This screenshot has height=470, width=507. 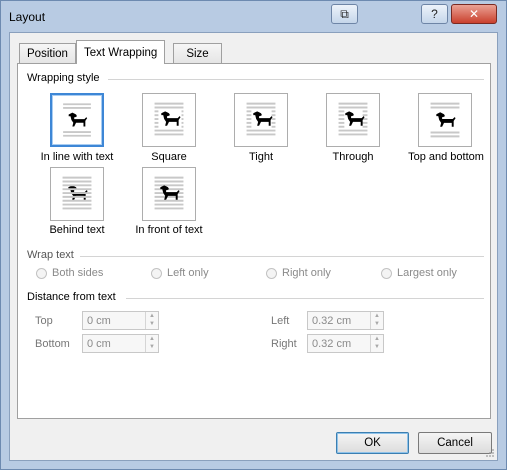 I want to click on right-distance-spinner: 0.32 cm ▲ ▼, so click(x=345, y=343).